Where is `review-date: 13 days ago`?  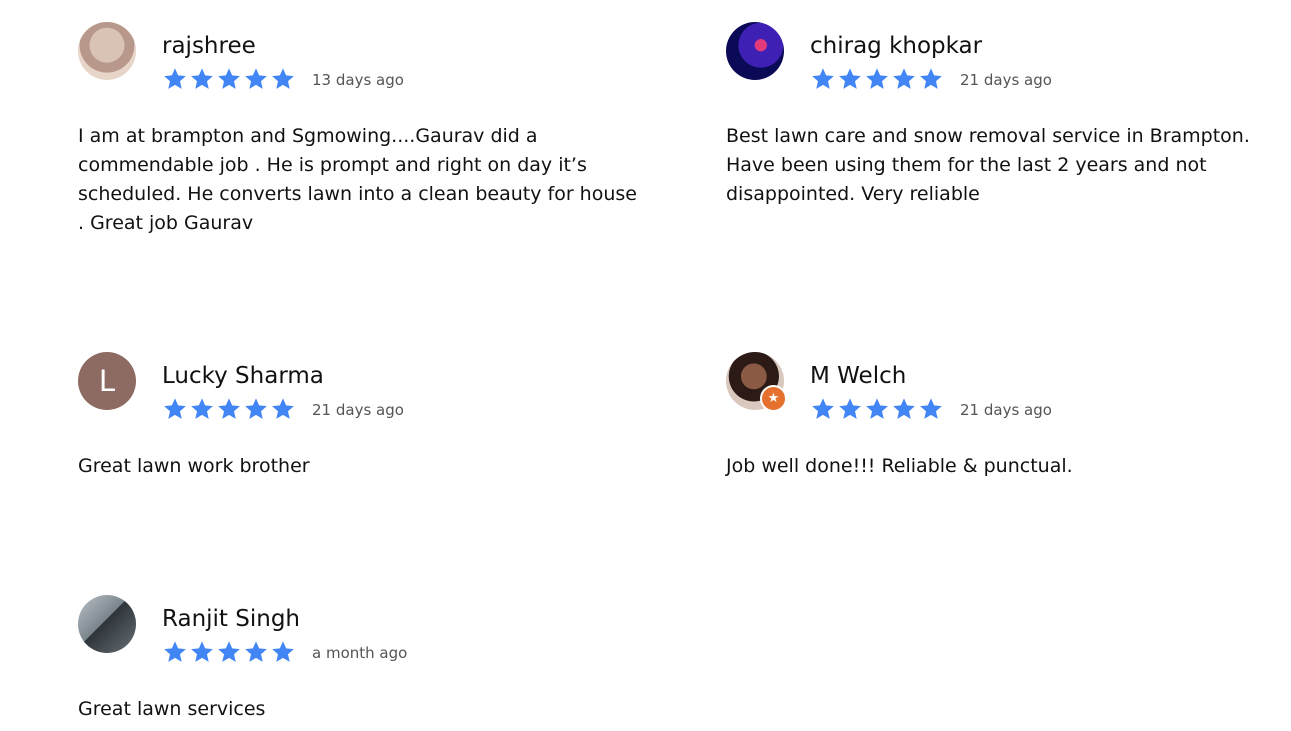 review-date: 13 days ago is located at coordinates (358, 80).